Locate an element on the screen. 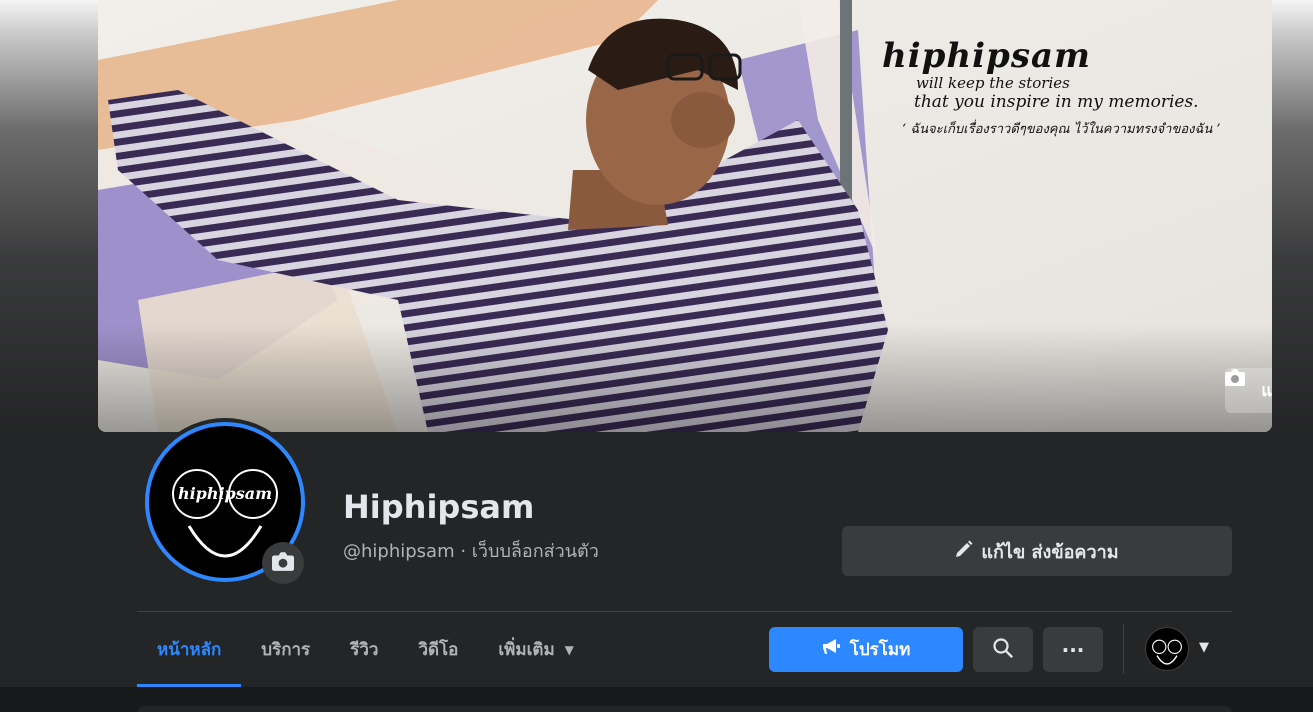 The width and height of the screenshot is (1313, 712). search-button is located at coordinates (1003, 649).